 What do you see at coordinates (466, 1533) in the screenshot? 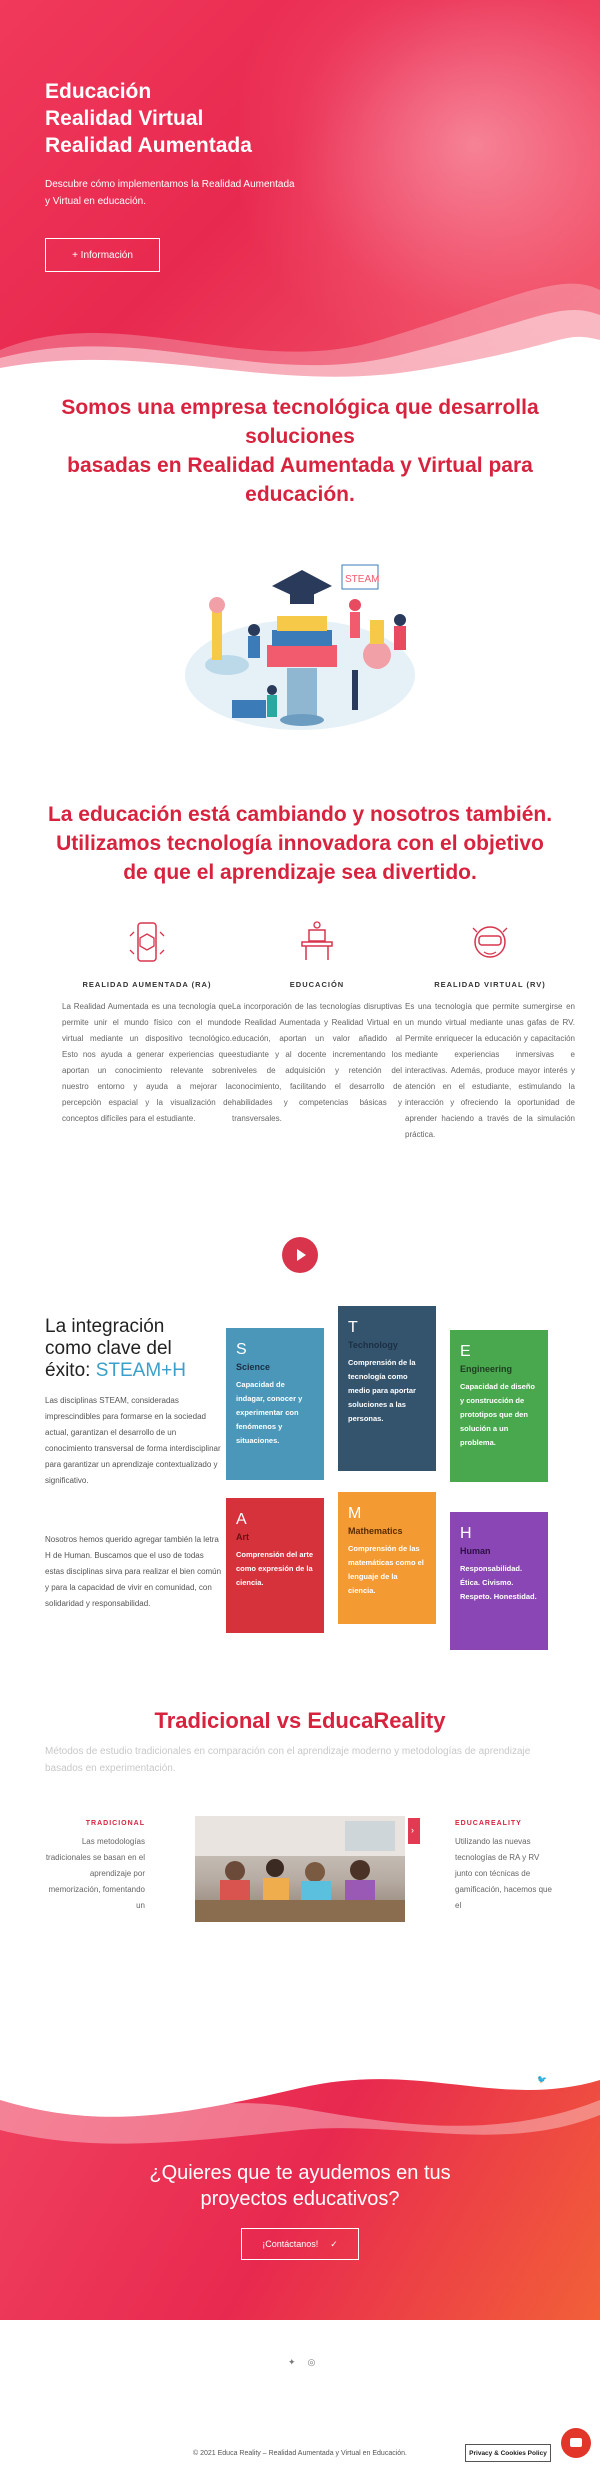
I see `card-letter: H` at bounding box center [466, 1533].